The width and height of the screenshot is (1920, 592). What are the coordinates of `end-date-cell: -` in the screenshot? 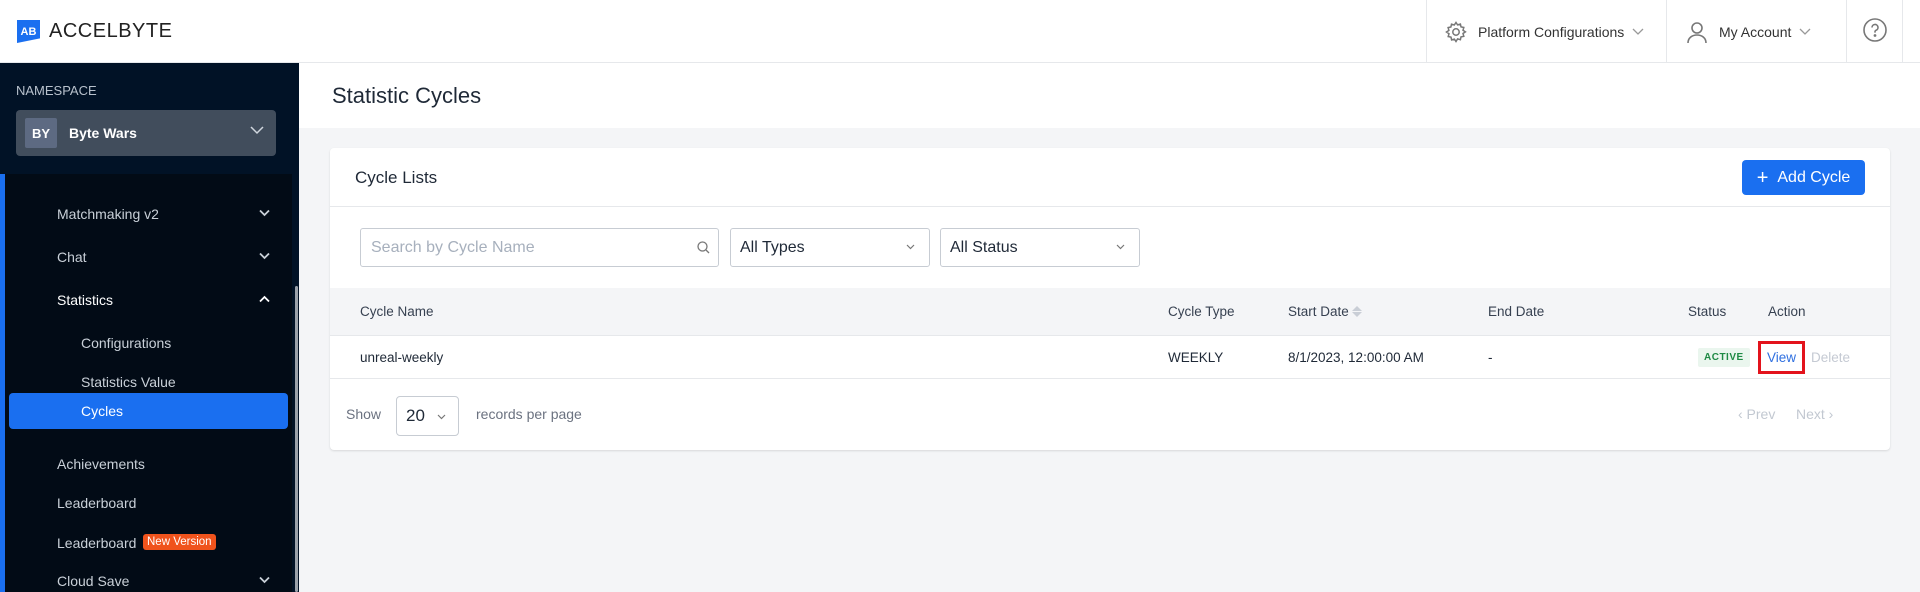 It's located at (1490, 357).